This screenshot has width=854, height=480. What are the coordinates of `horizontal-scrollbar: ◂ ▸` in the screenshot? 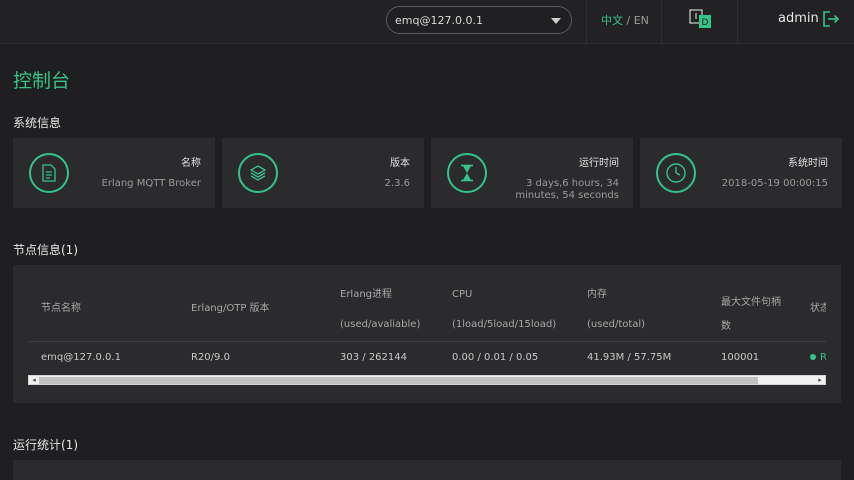 It's located at (427, 380).